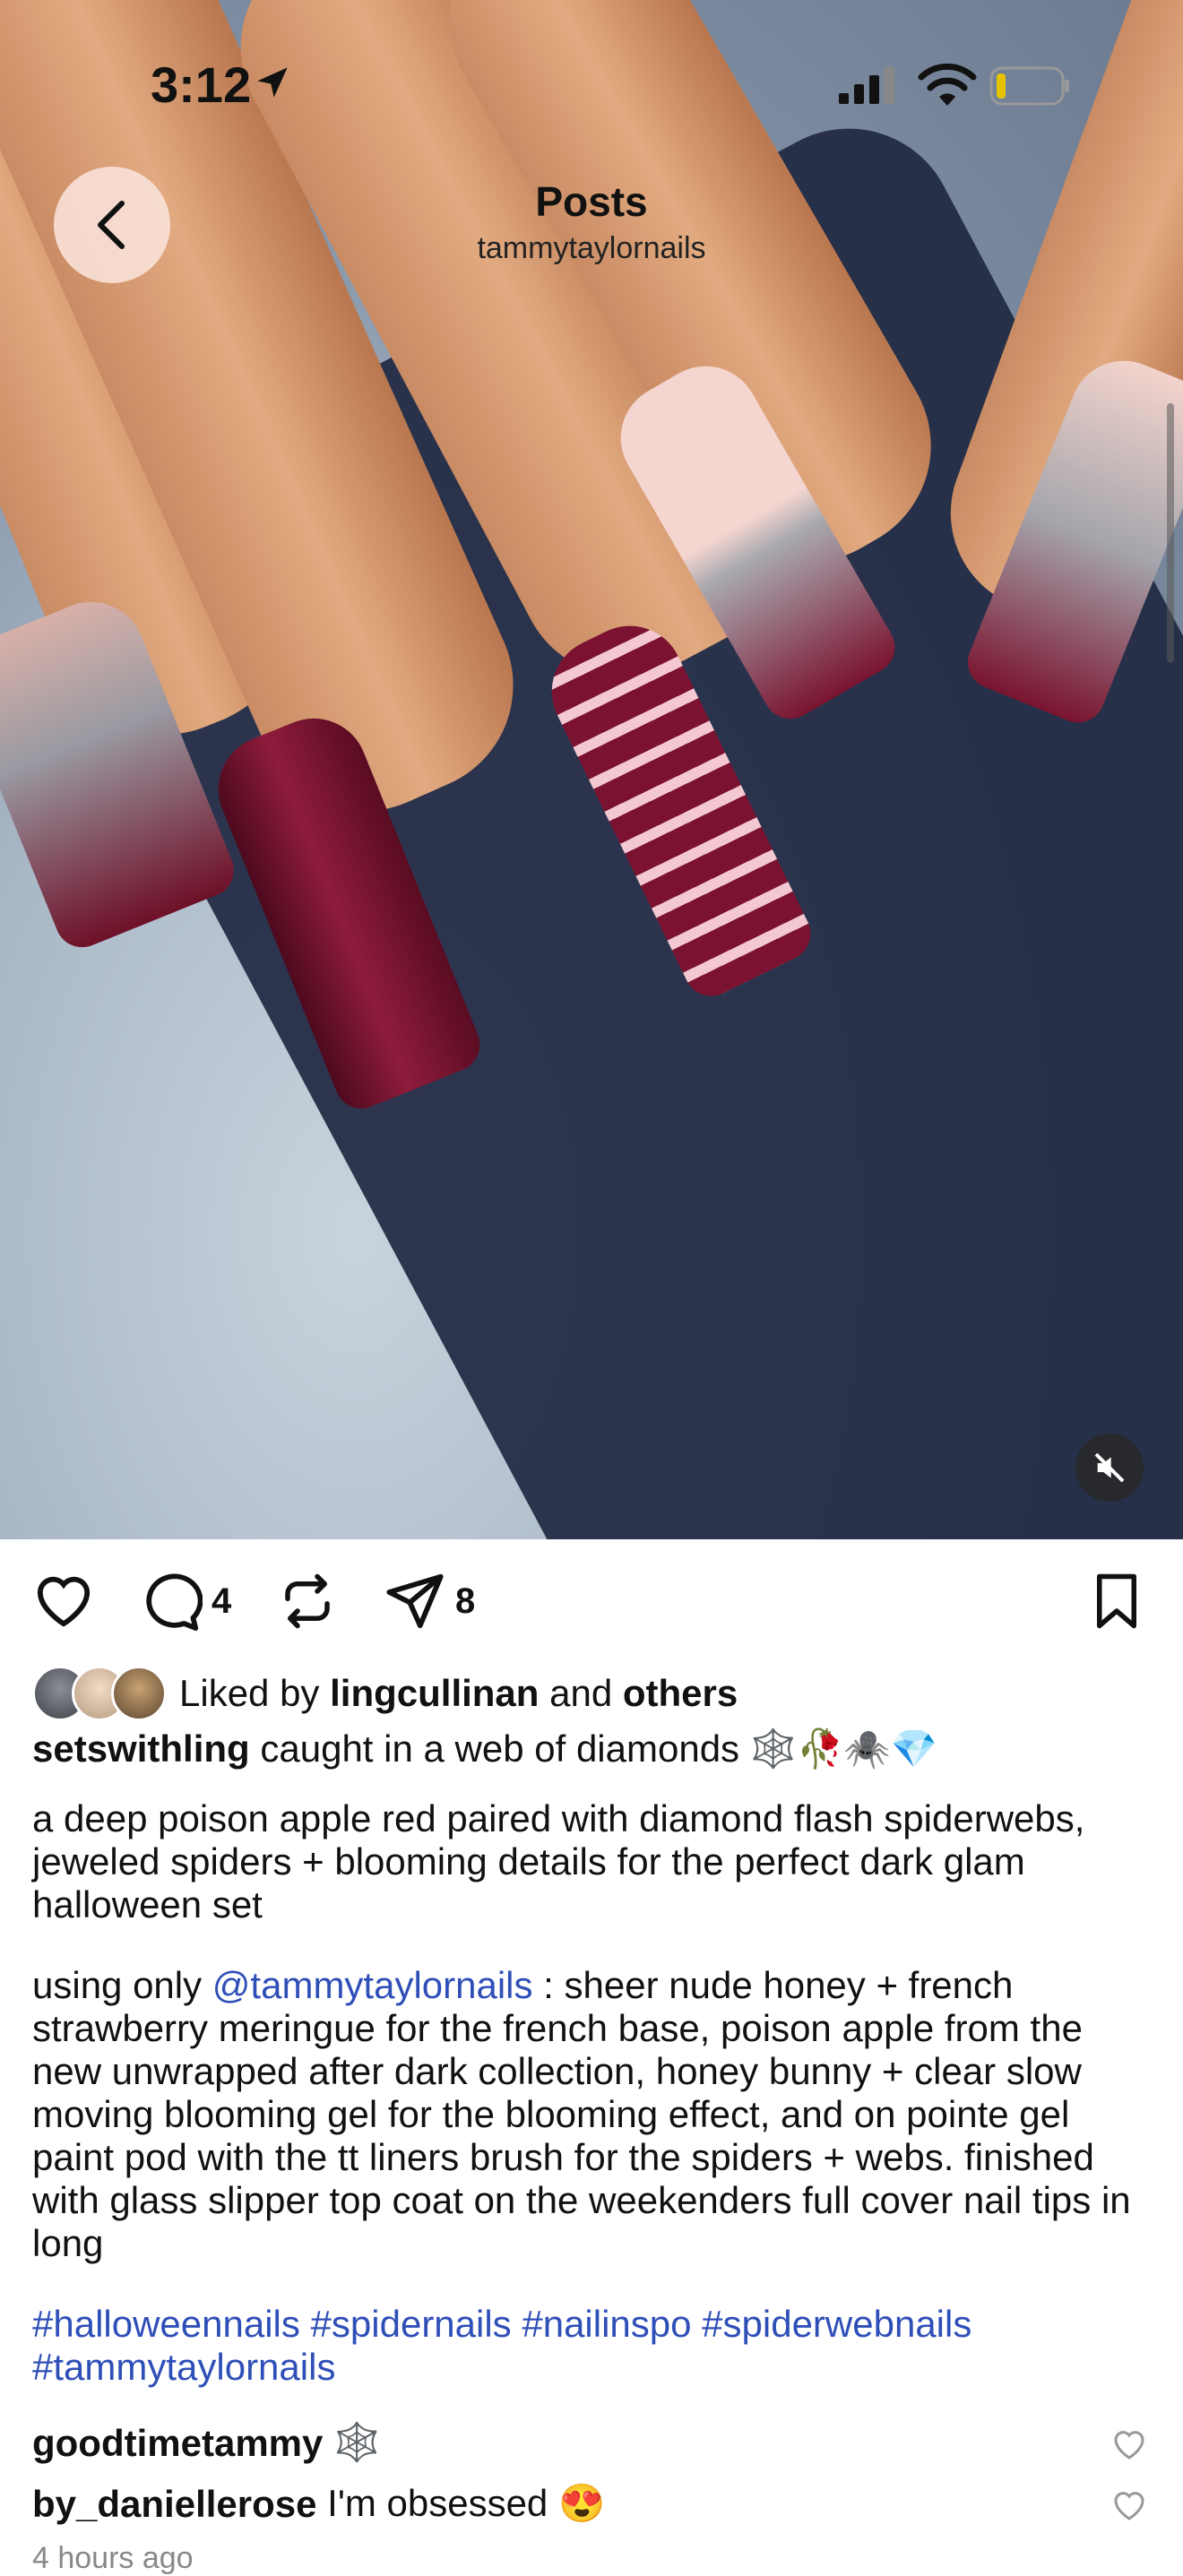  Describe the element at coordinates (591, 1604) in the screenshot. I see `action-bar: 4 8` at that location.